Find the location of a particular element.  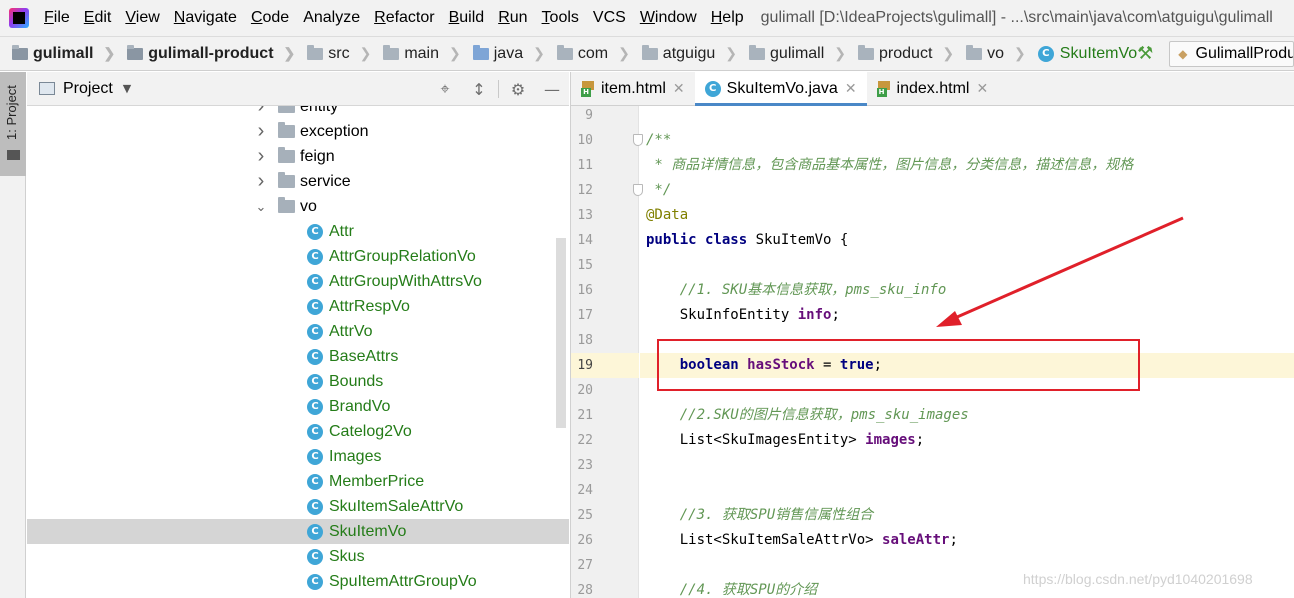

tree-class-item: C Images is located at coordinates (298, 456).